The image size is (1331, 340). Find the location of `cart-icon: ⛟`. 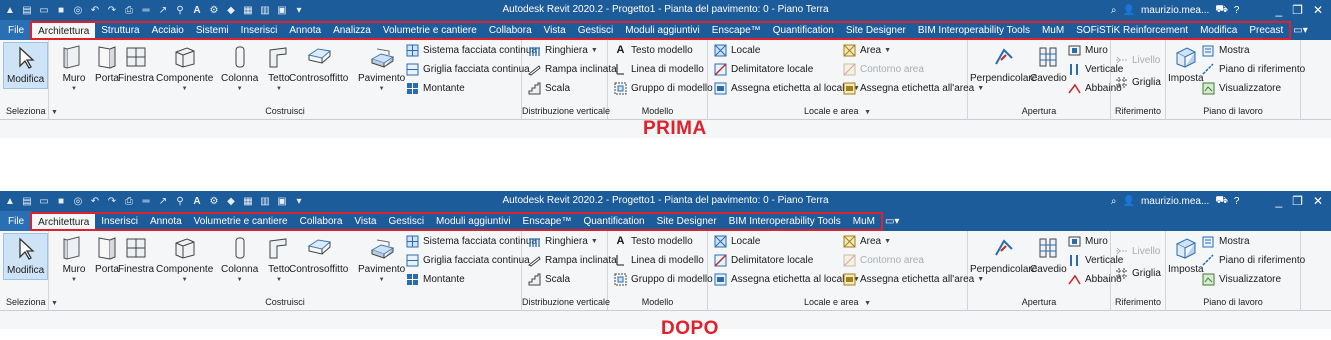

cart-icon: ⛟ is located at coordinates (1221, 10).